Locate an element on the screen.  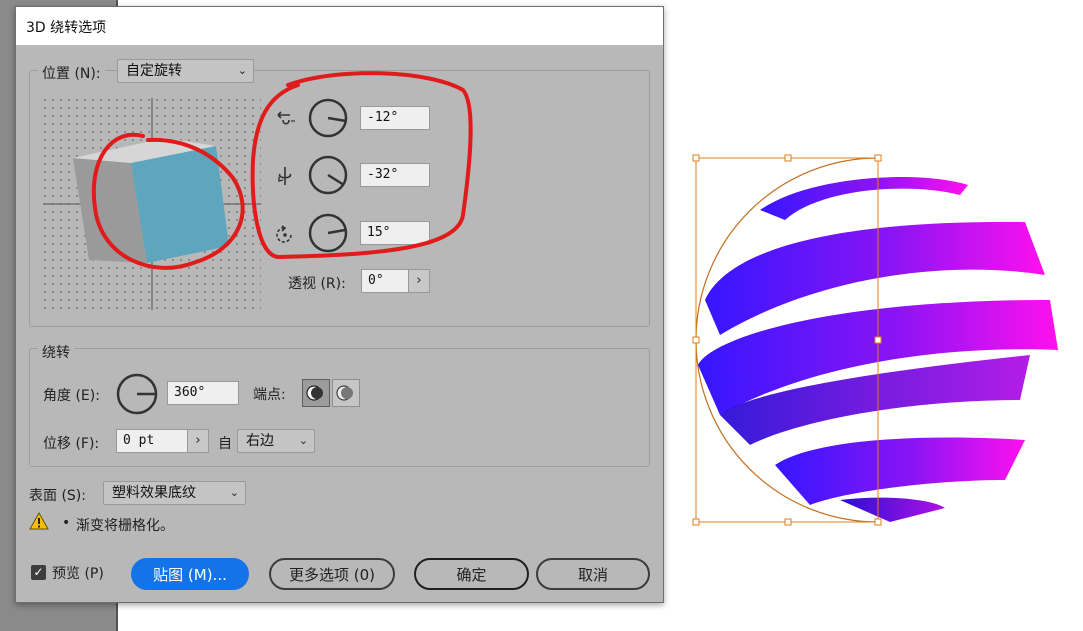
cap-off-icon is located at coordinates (344, 393).